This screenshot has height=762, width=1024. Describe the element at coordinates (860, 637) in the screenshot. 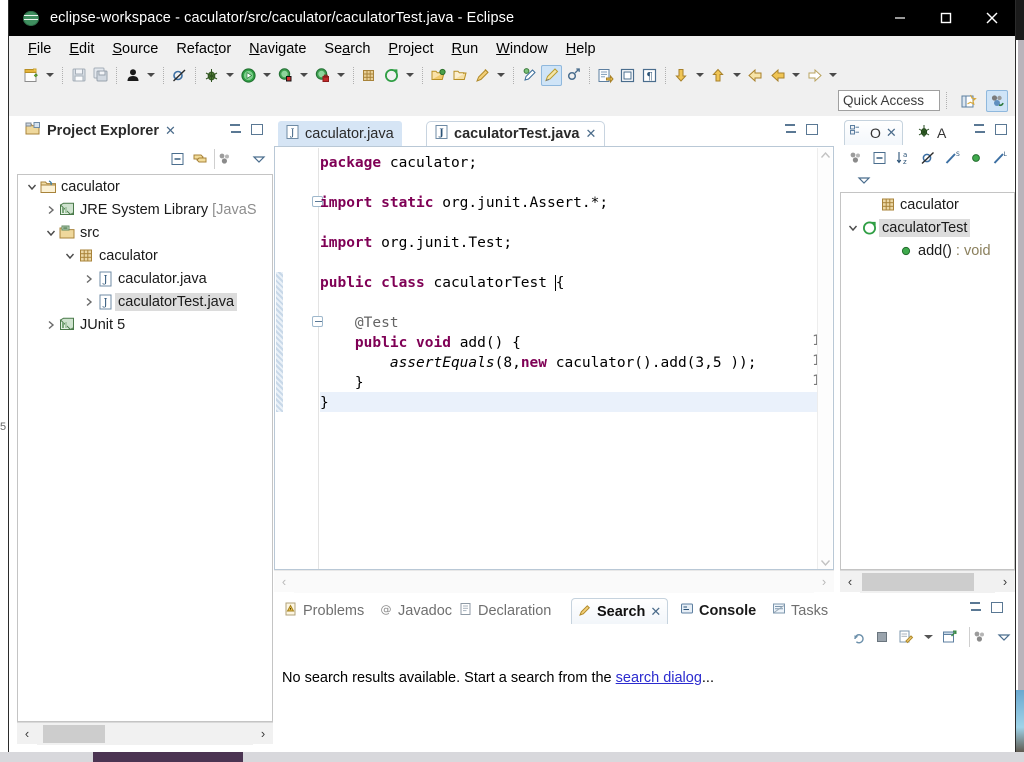

I see `run-current-search-icon` at that location.